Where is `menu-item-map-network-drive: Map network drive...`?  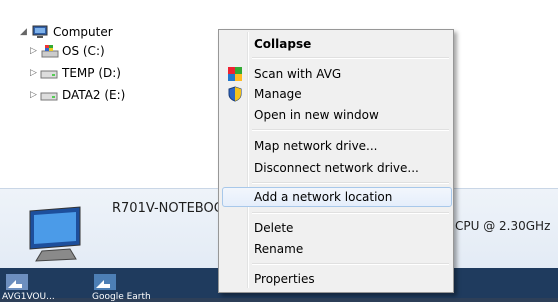 menu-item-map-network-drive: Map network drive... is located at coordinates (336, 146).